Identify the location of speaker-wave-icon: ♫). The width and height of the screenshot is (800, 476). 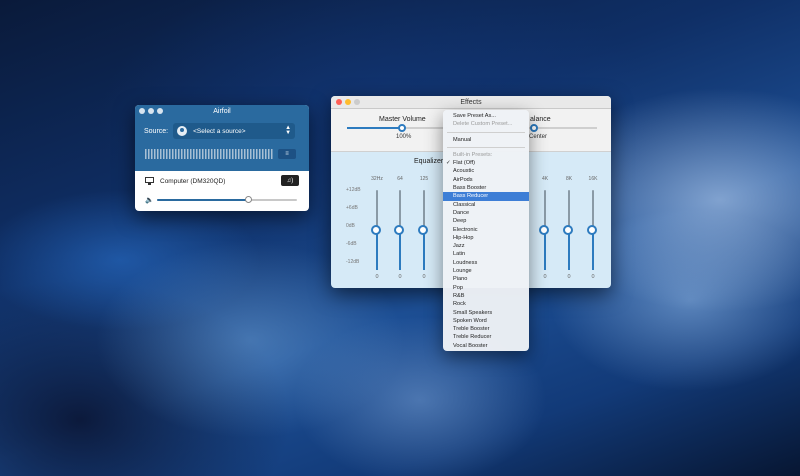
(290, 180).